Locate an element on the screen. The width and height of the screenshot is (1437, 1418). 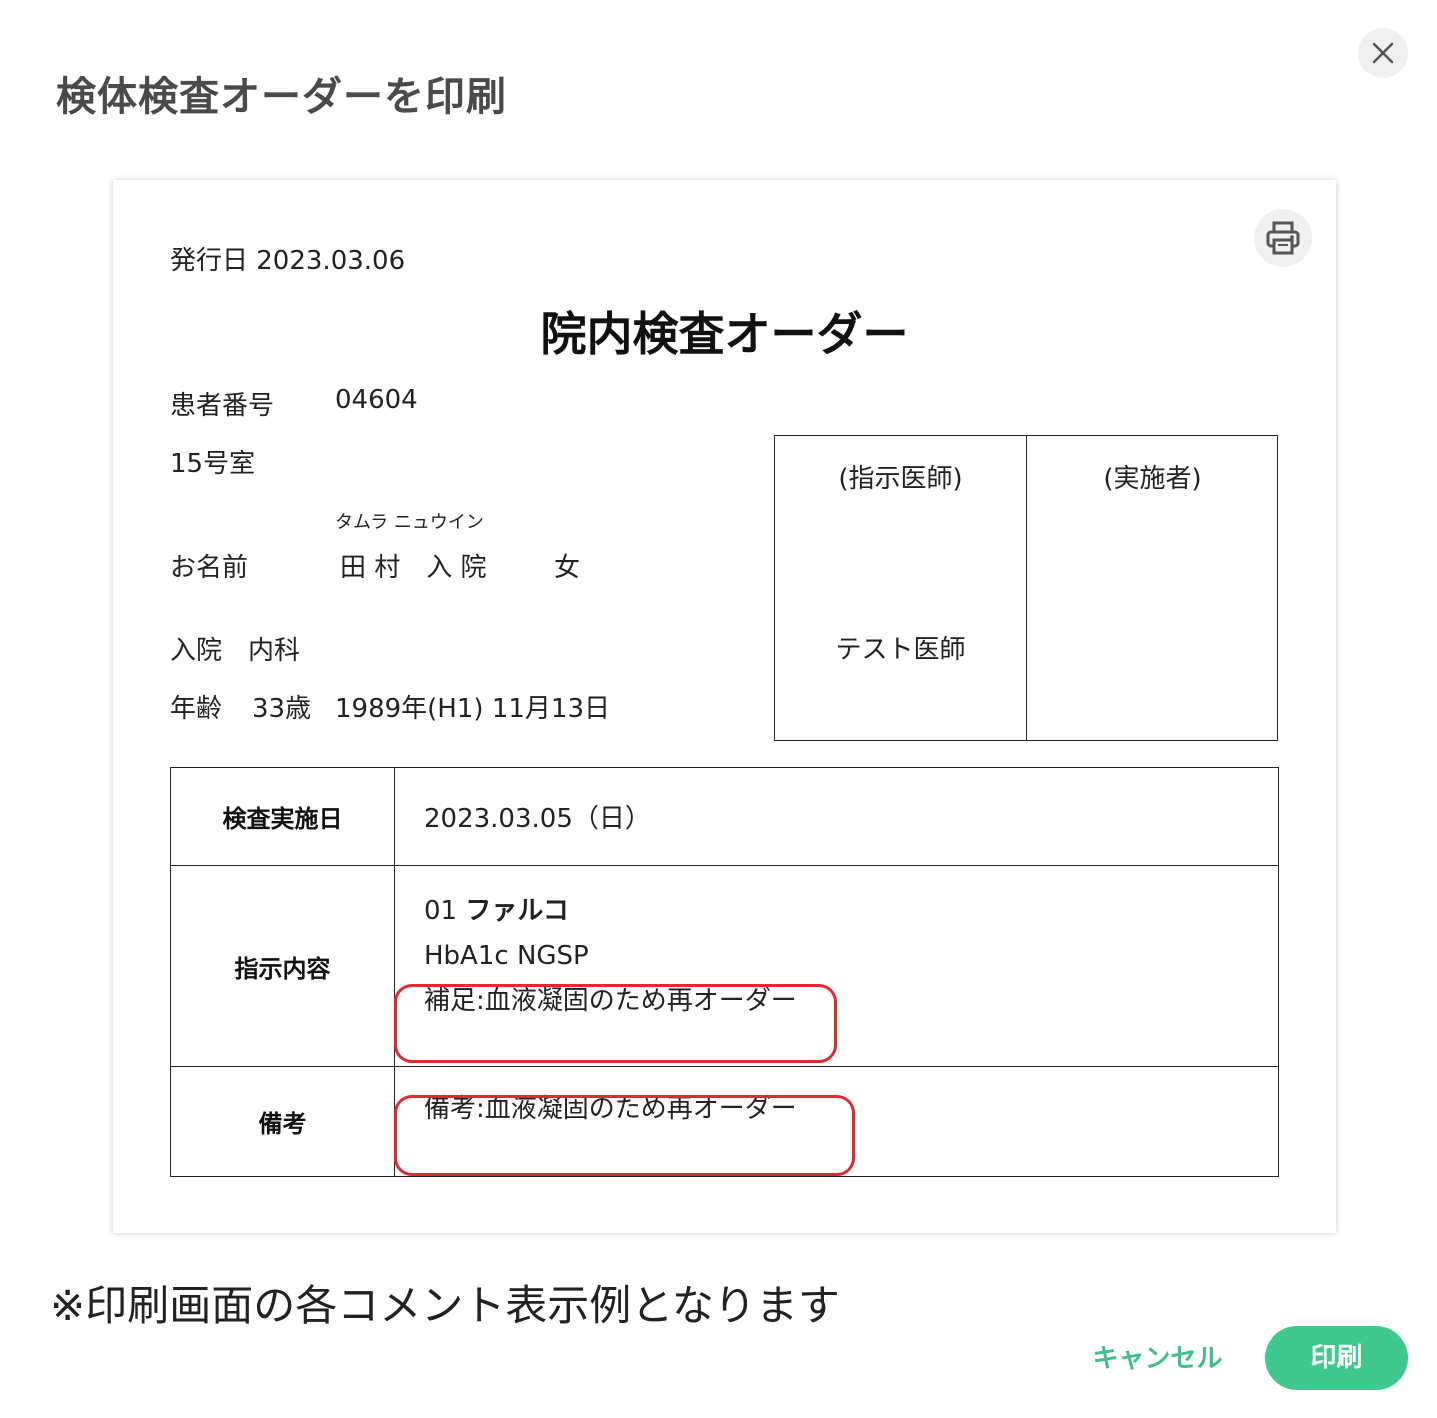
patient-id: 04604 is located at coordinates (376, 400).